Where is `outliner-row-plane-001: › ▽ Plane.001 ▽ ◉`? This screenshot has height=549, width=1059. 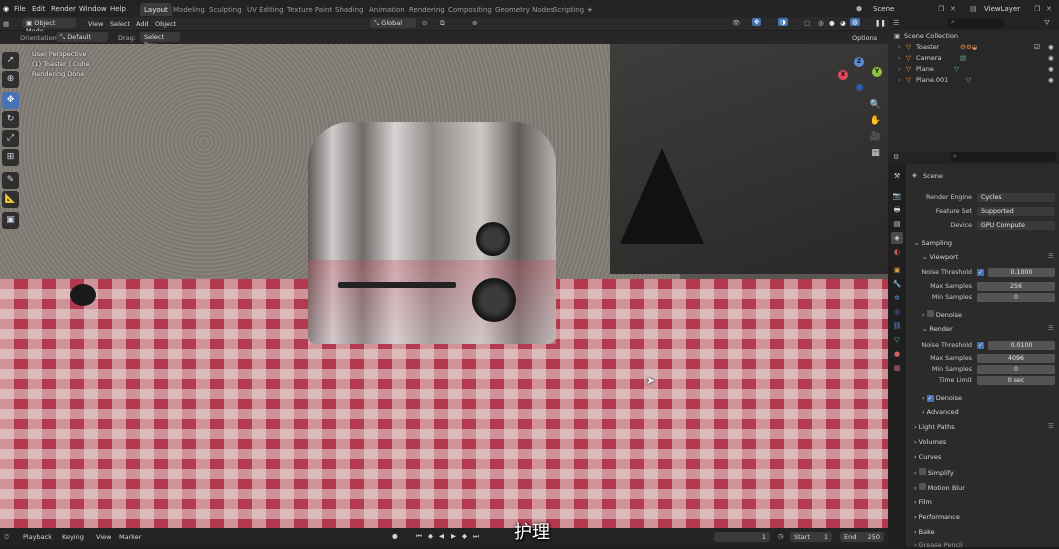 outliner-row-plane-001: › ▽ Plane.001 ▽ ◉ is located at coordinates (973, 81).